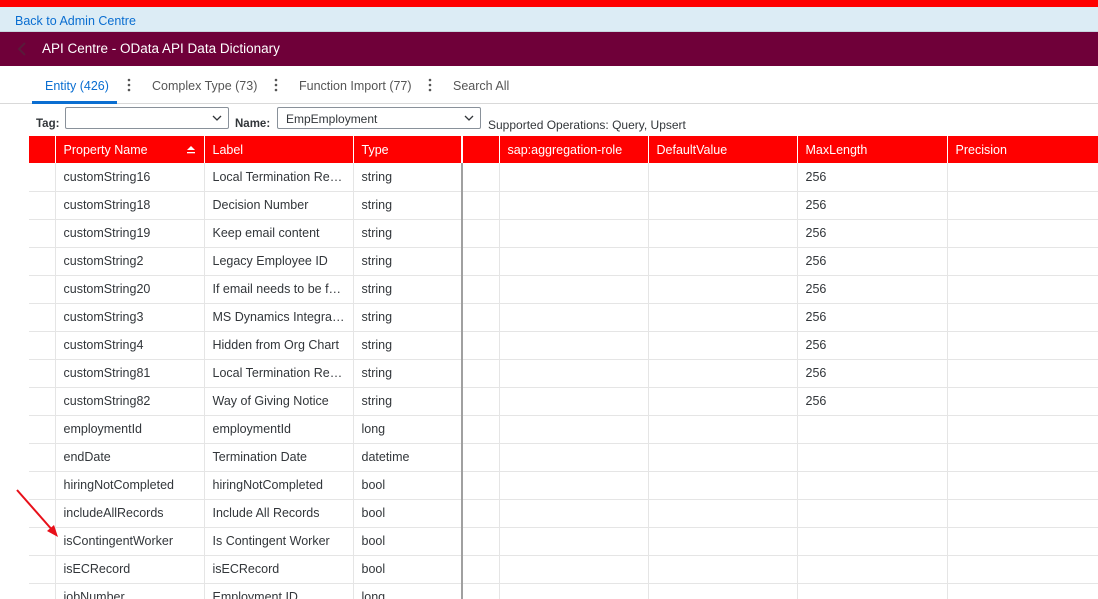 The height and width of the screenshot is (599, 1098). I want to click on label-cell: Way of Giving Notice, so click(279, 401).